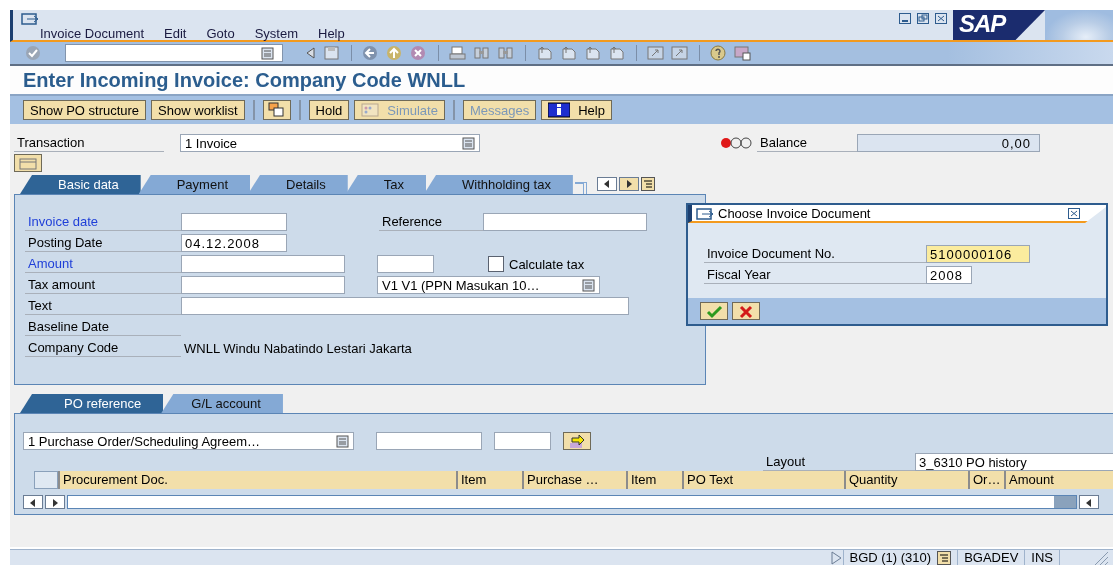 Image resolution: width=1113 pixels, height=565 pixels. Describe the element at coordinates (330, 143) in the screenshot. I see `dropdown-field: 1 Invoice` at that location.